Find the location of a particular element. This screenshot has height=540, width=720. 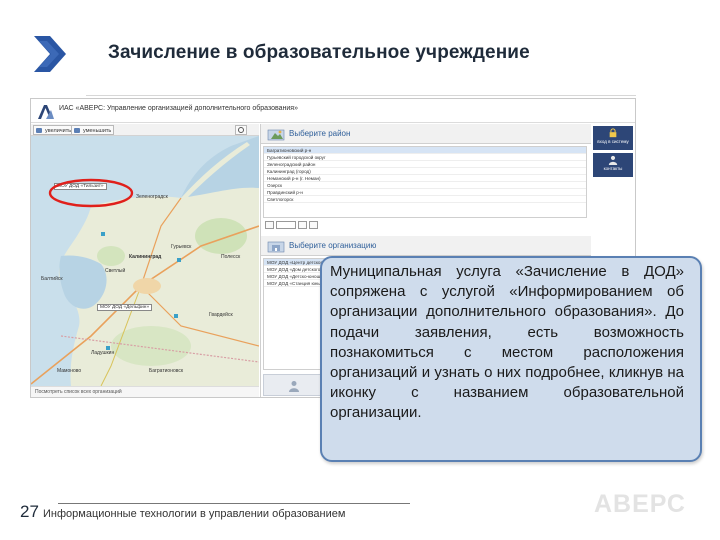

page-number: 27 is located at coordinates (29, 511).